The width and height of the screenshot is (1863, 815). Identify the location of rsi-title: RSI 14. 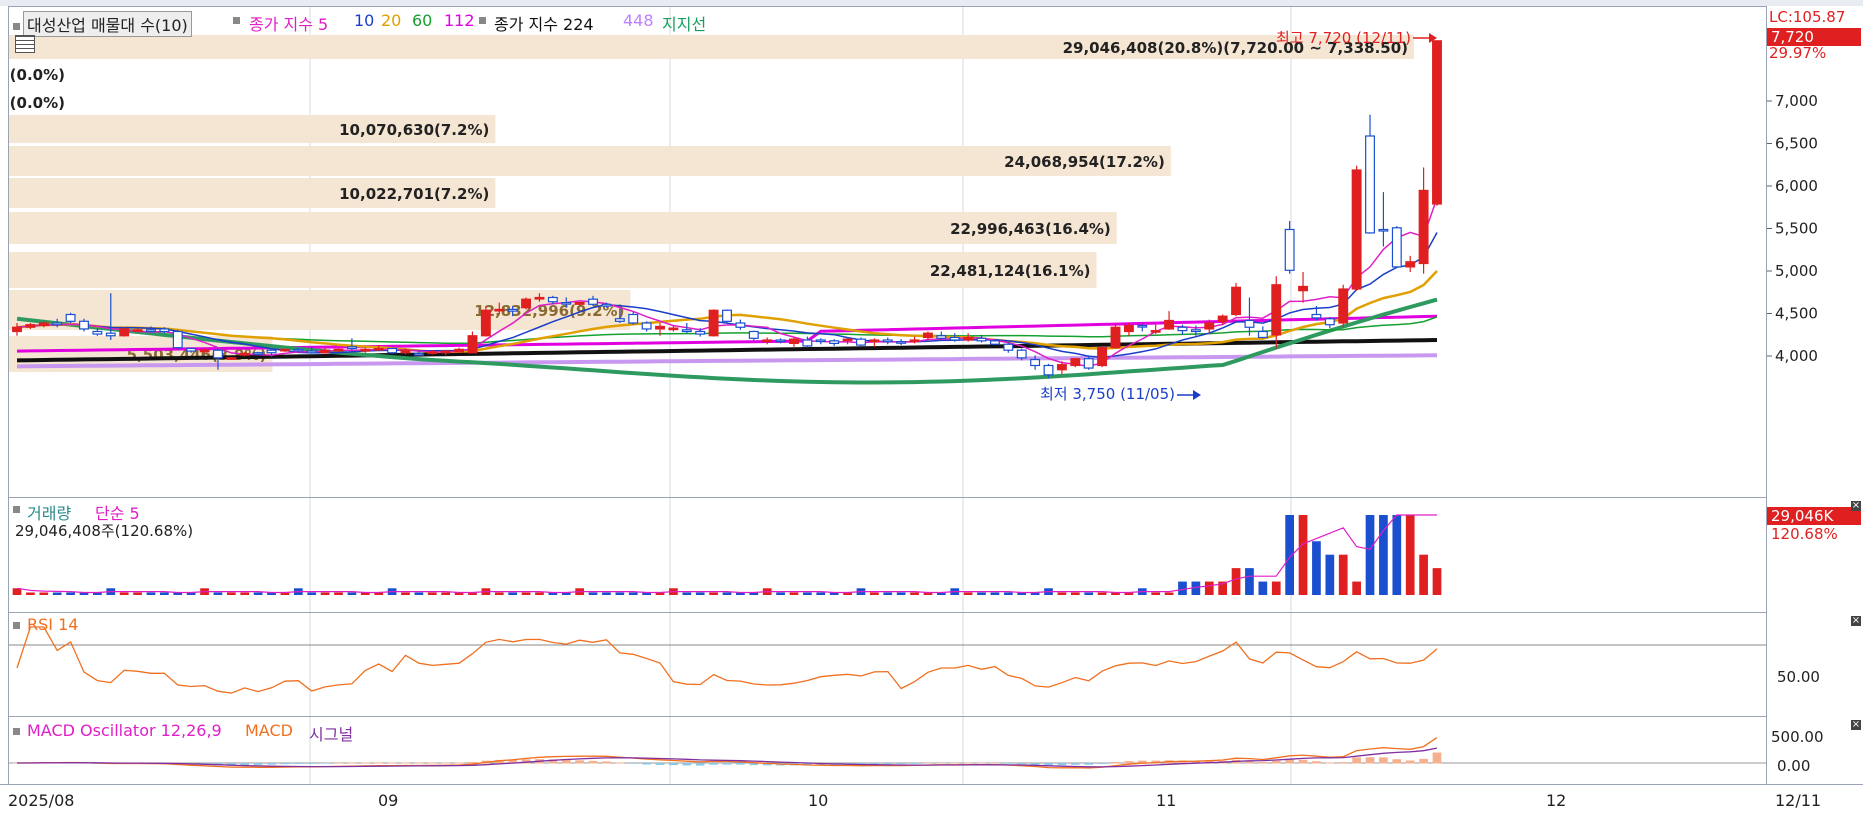
(52, 624).